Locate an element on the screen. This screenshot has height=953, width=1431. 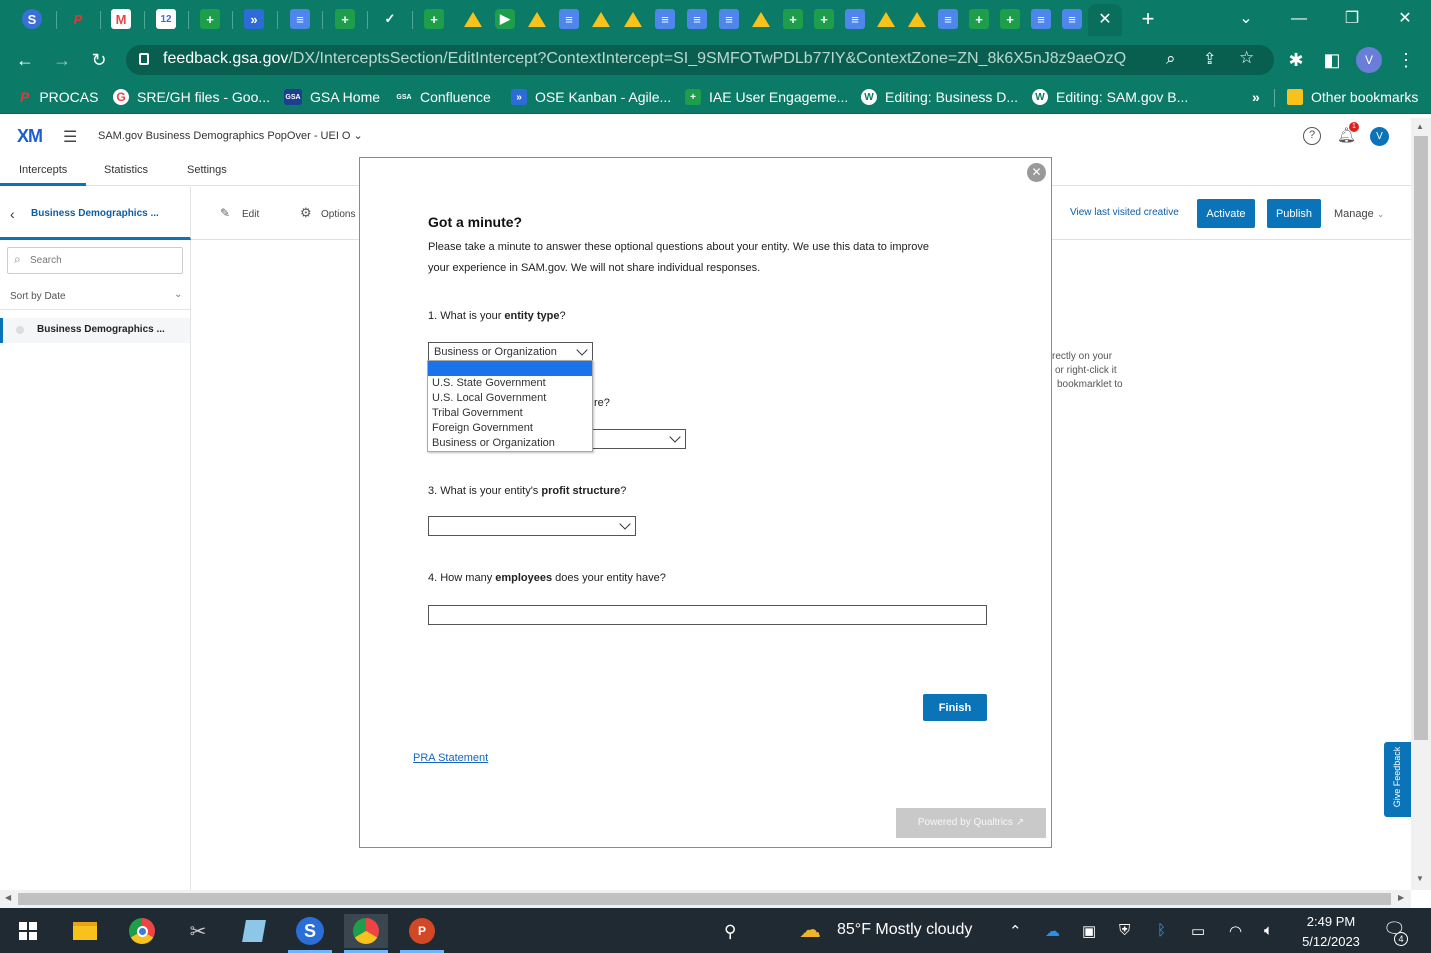
weather-text: 85°F Mostly cloudy is located at coordinates (904, 930).